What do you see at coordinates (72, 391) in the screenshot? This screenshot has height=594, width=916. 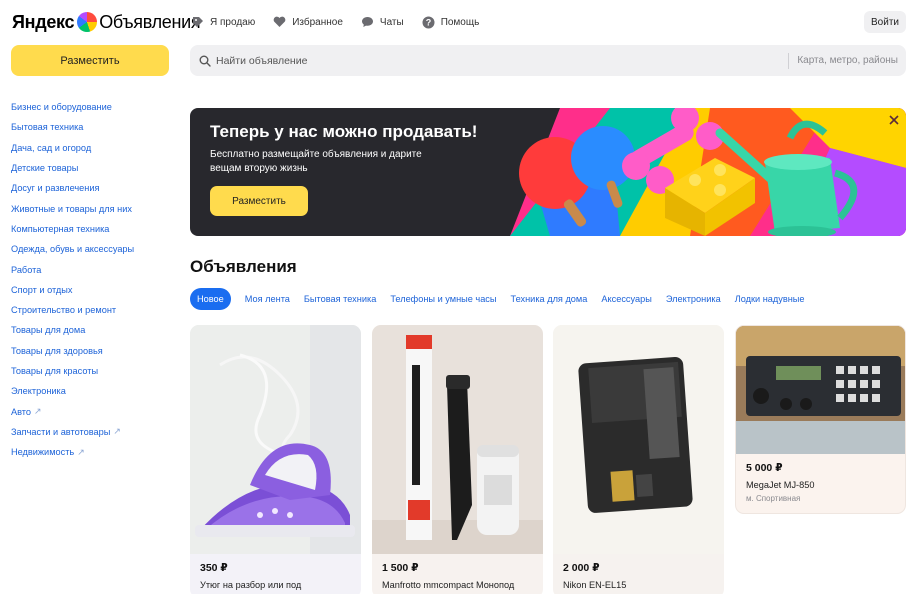 I see `category-link: Электроника` at bounding box center [72, 391].